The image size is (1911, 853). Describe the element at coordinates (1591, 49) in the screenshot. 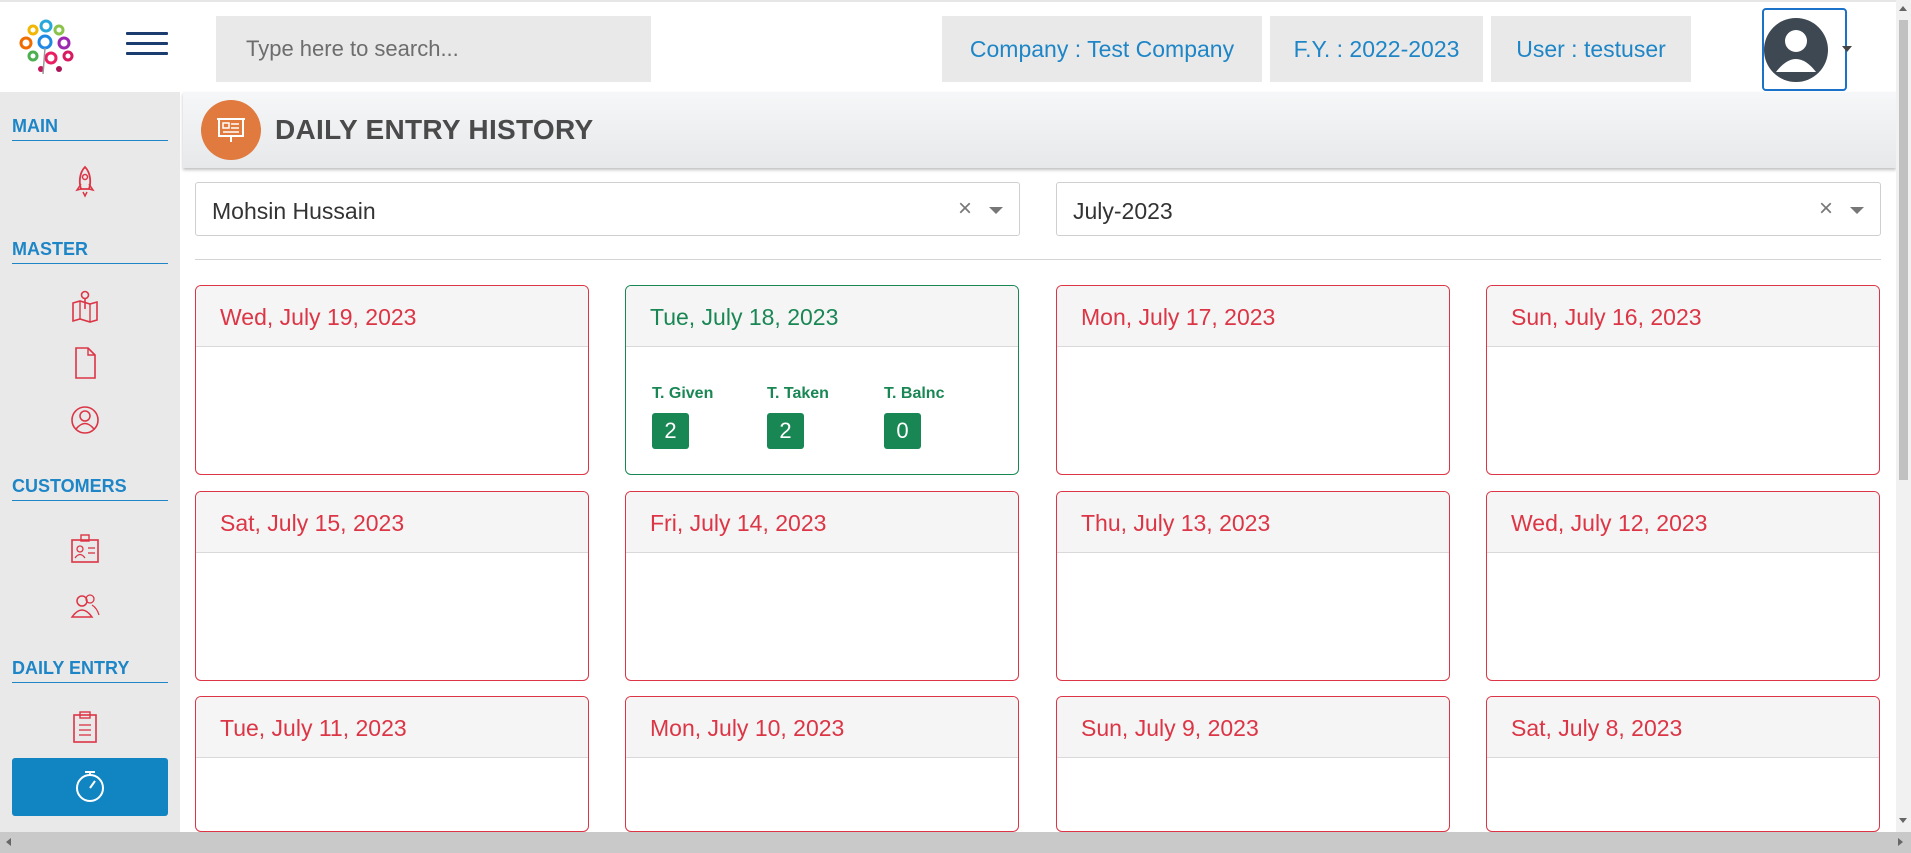

I see `user-indicator: User : testuser` at that location.